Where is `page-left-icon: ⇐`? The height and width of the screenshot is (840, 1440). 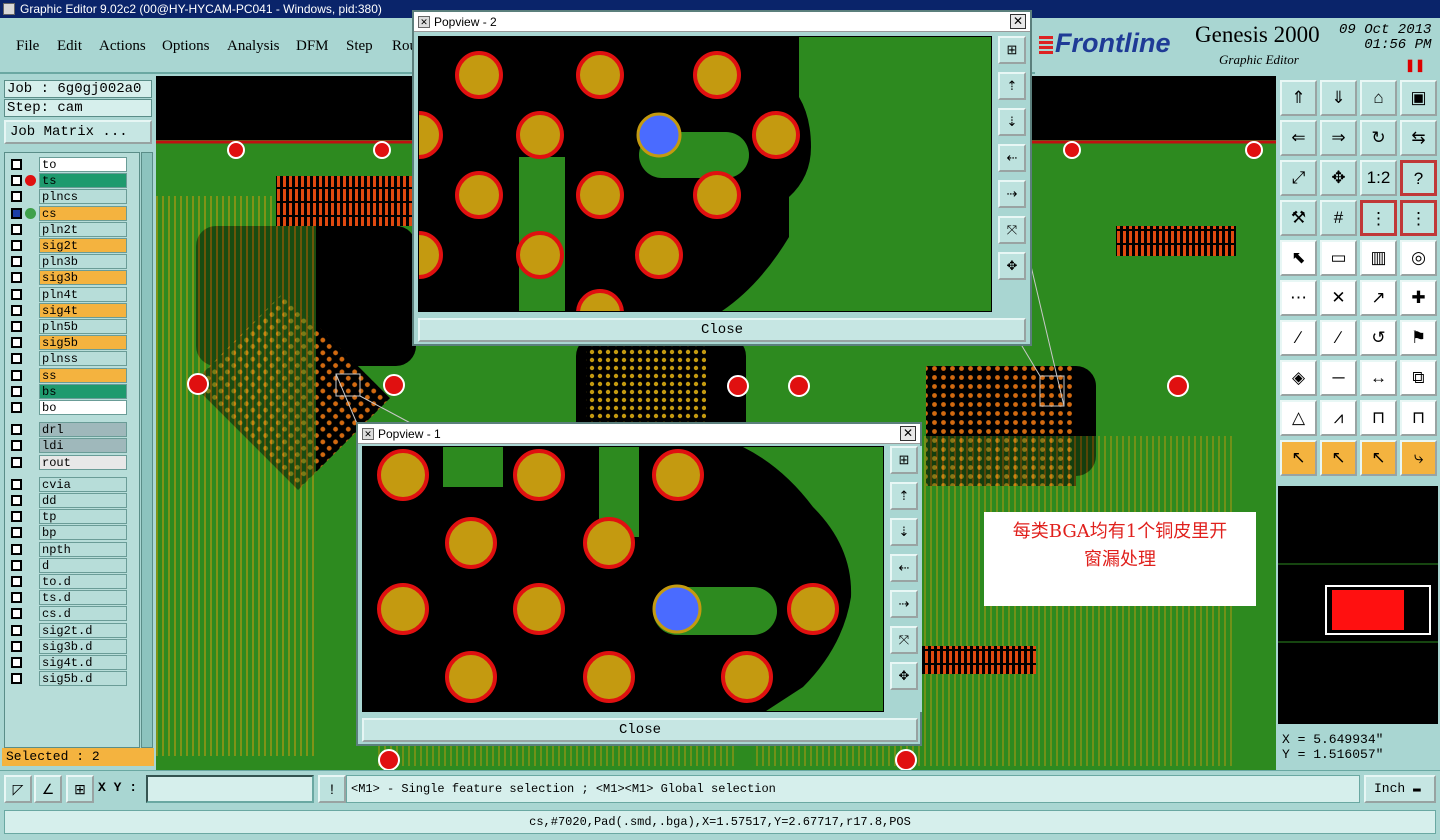
page-left-icon: ⇐ is located at coordinates (1298, 138).